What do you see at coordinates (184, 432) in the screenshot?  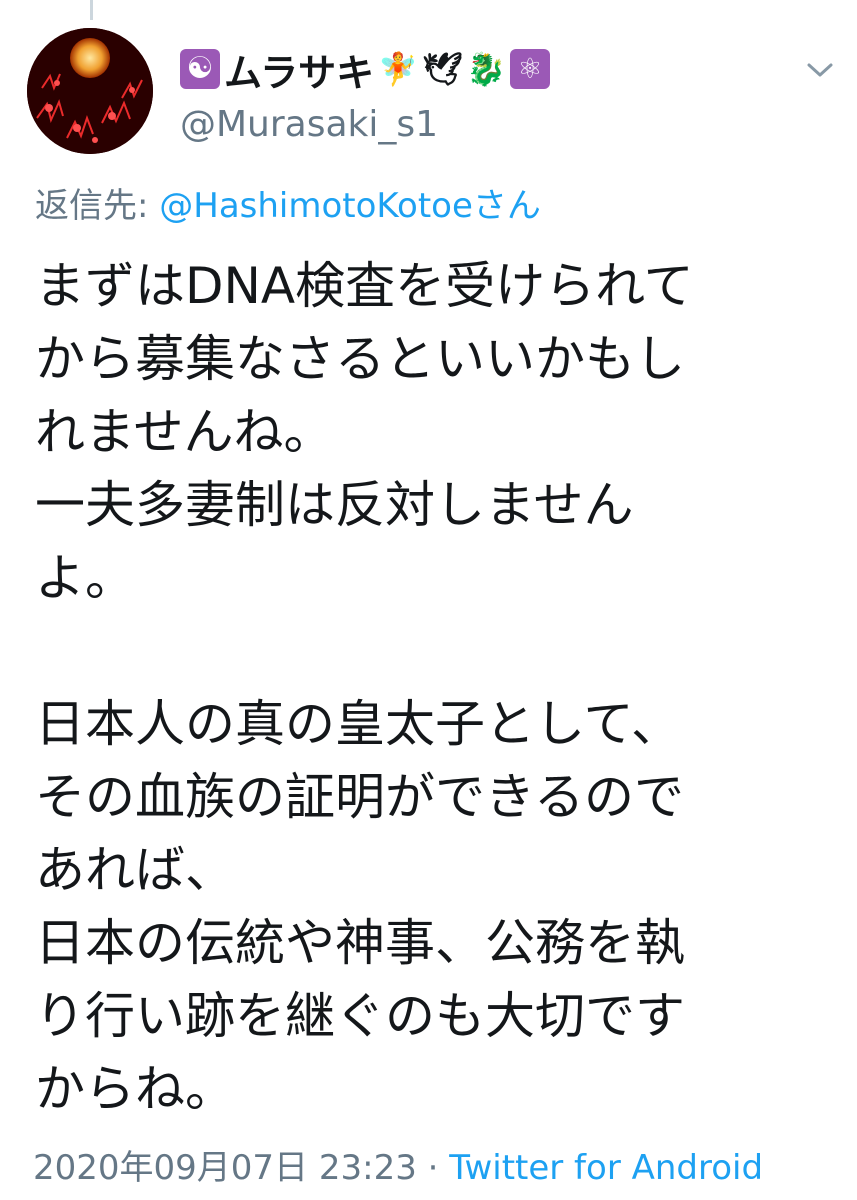 I see `tweet-text-line: れませんね。` at bounding box center [184, 432].